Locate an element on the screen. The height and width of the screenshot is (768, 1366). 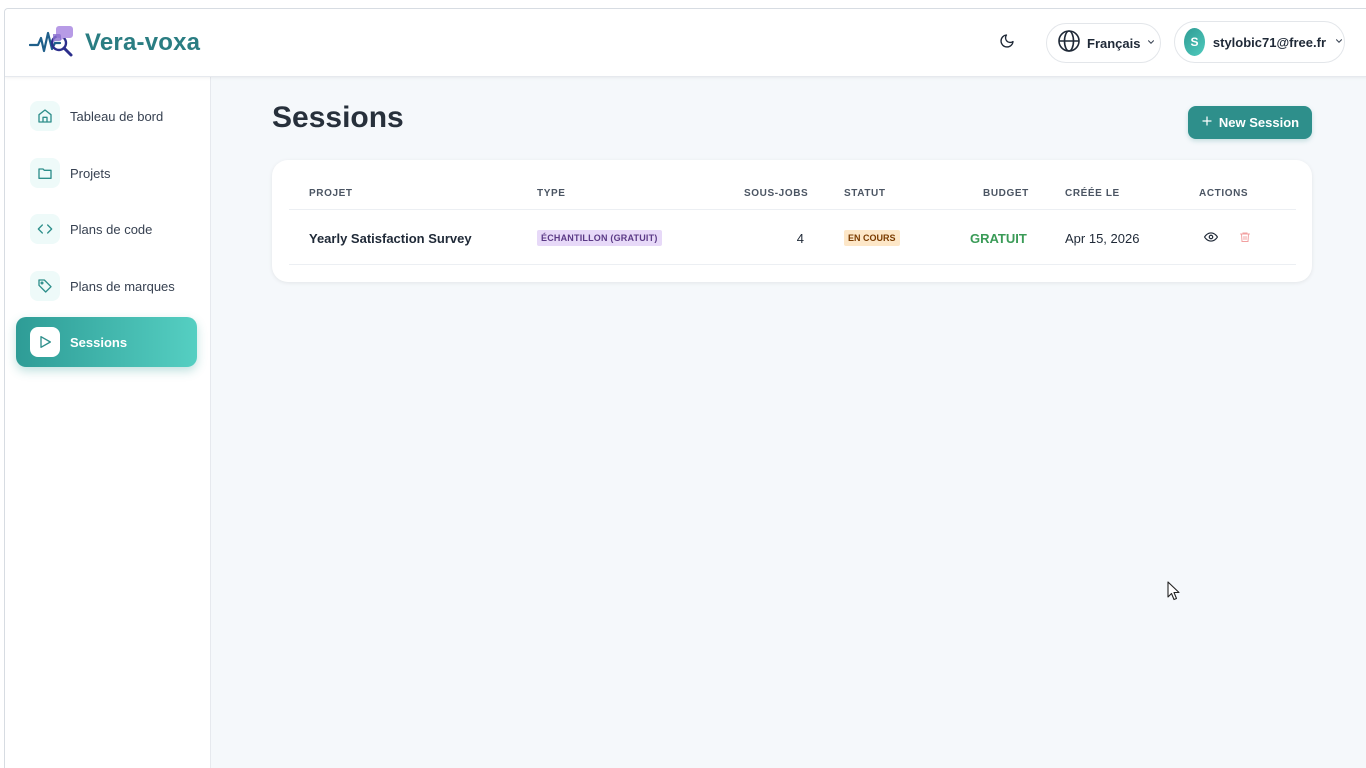
sidebar-item-sessions: Sessions is located at coordinates (106, 342).